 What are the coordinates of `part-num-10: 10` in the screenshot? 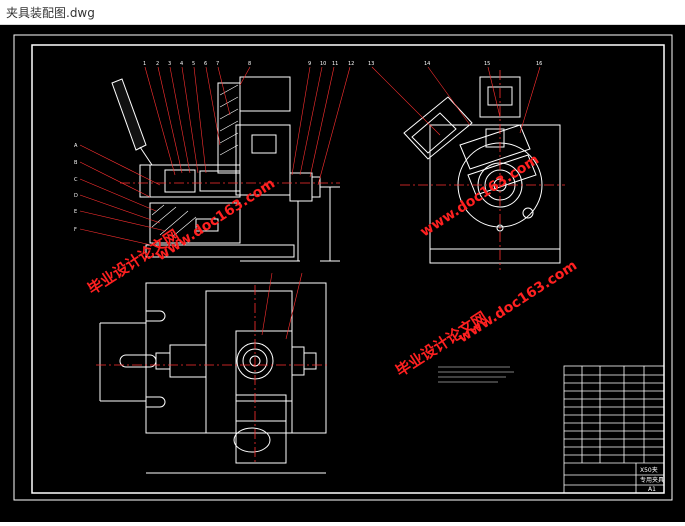 It's located at (323, 64).